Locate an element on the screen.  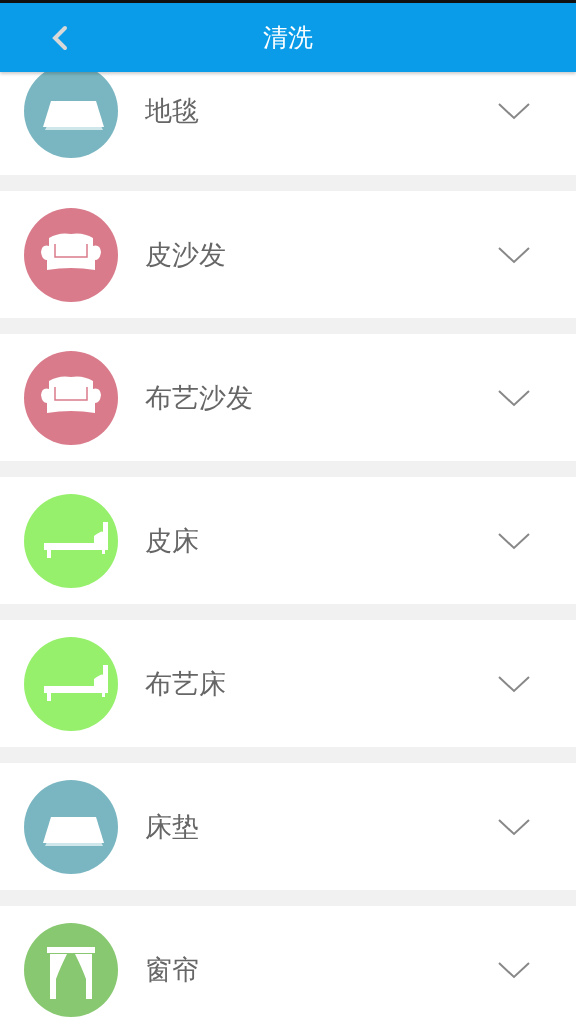
category-row: 布艺床 is located at coordinates (288, 683).